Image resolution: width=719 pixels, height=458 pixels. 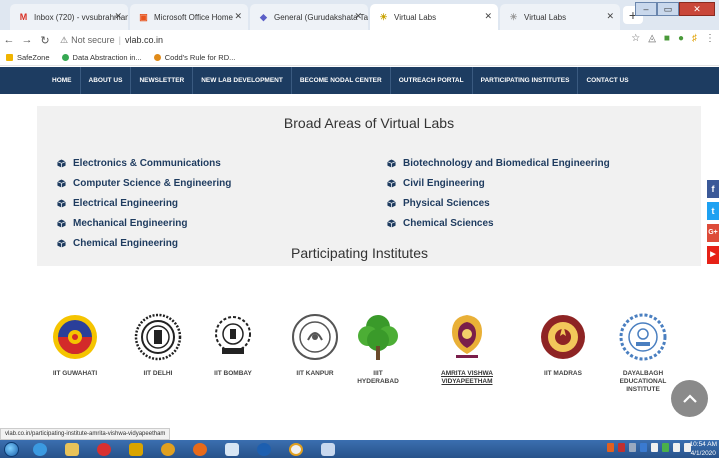 What do you see at coordinates (242, 80) in the screenshot?
I see `nav-new-lab-development: NEW LAB DEVELOPMENT` at bounding box center [242, 80].